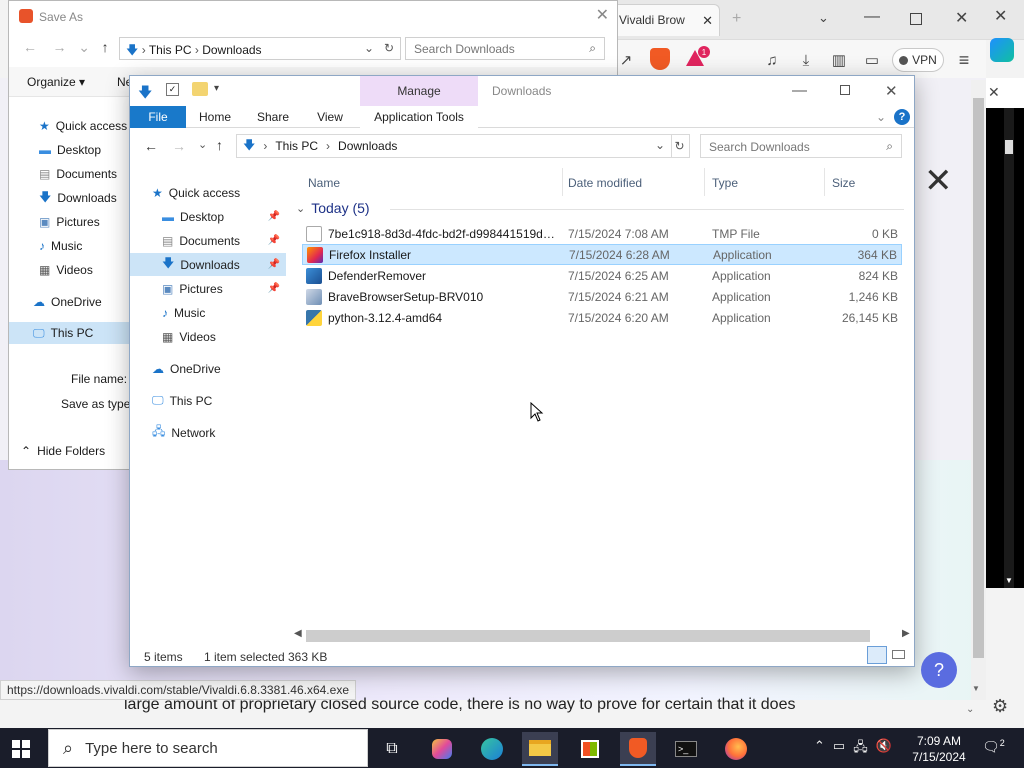 The image size is (1024, 768). Describe the element at coordinates (686, 749) in the screenshot. I see `terminal-icon: >_` at that location.